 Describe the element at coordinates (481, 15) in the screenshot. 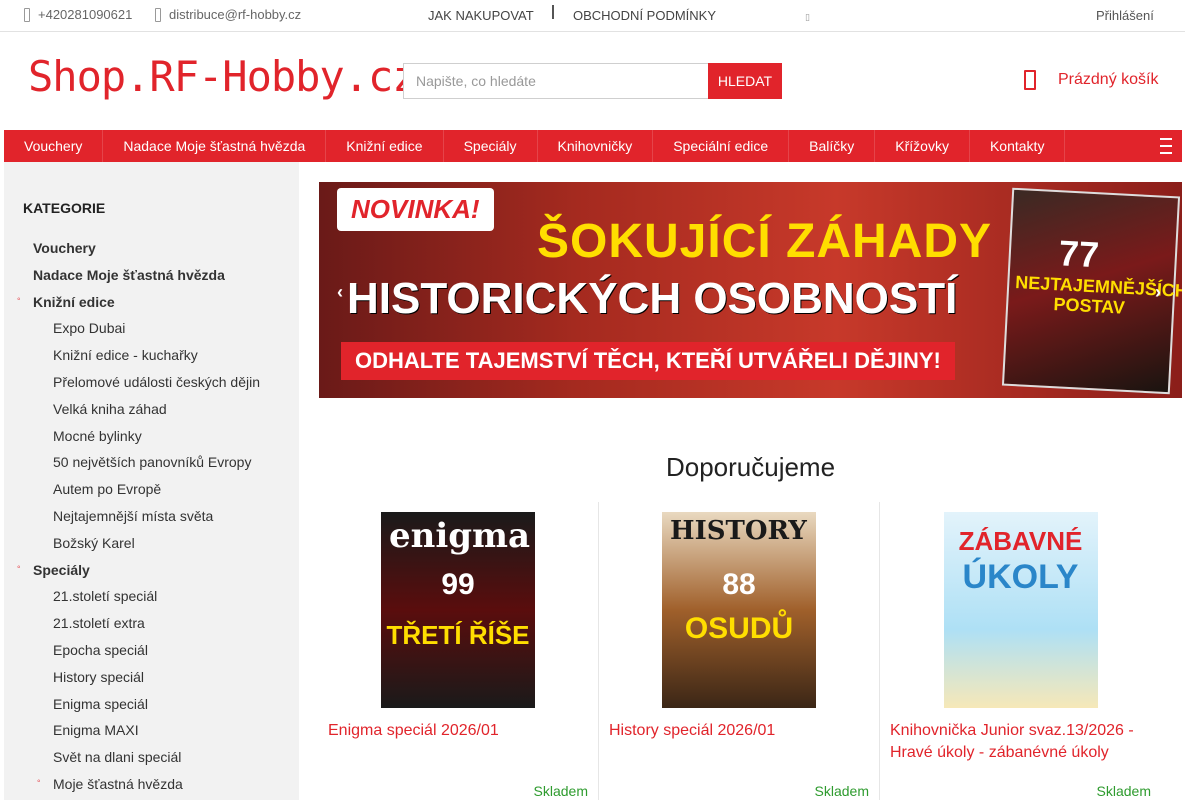

I see `link-how-to-buy: JAK NAKUPOVAT` at that location.